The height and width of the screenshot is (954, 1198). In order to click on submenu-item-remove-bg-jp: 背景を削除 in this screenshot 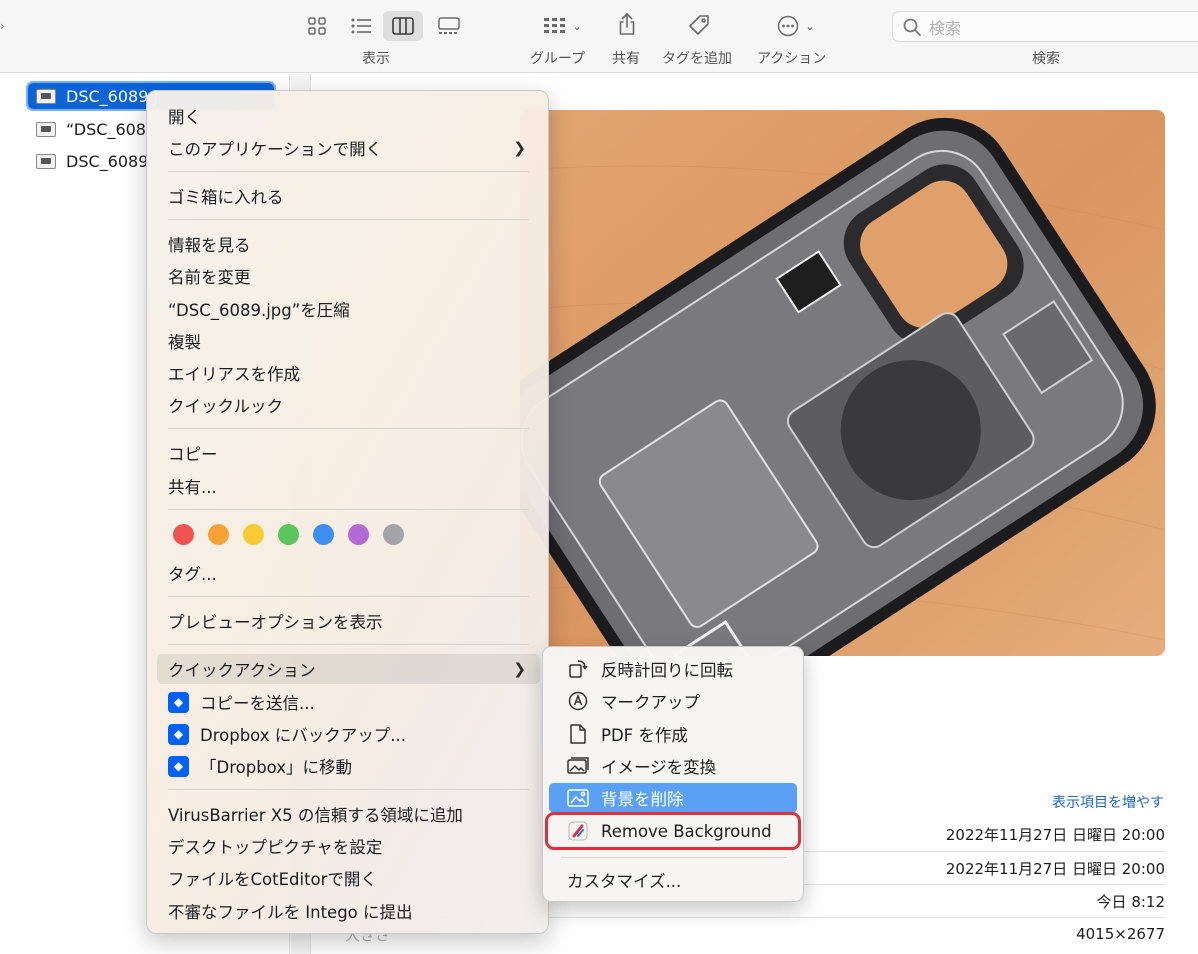, I will do `click(673, 798)`.